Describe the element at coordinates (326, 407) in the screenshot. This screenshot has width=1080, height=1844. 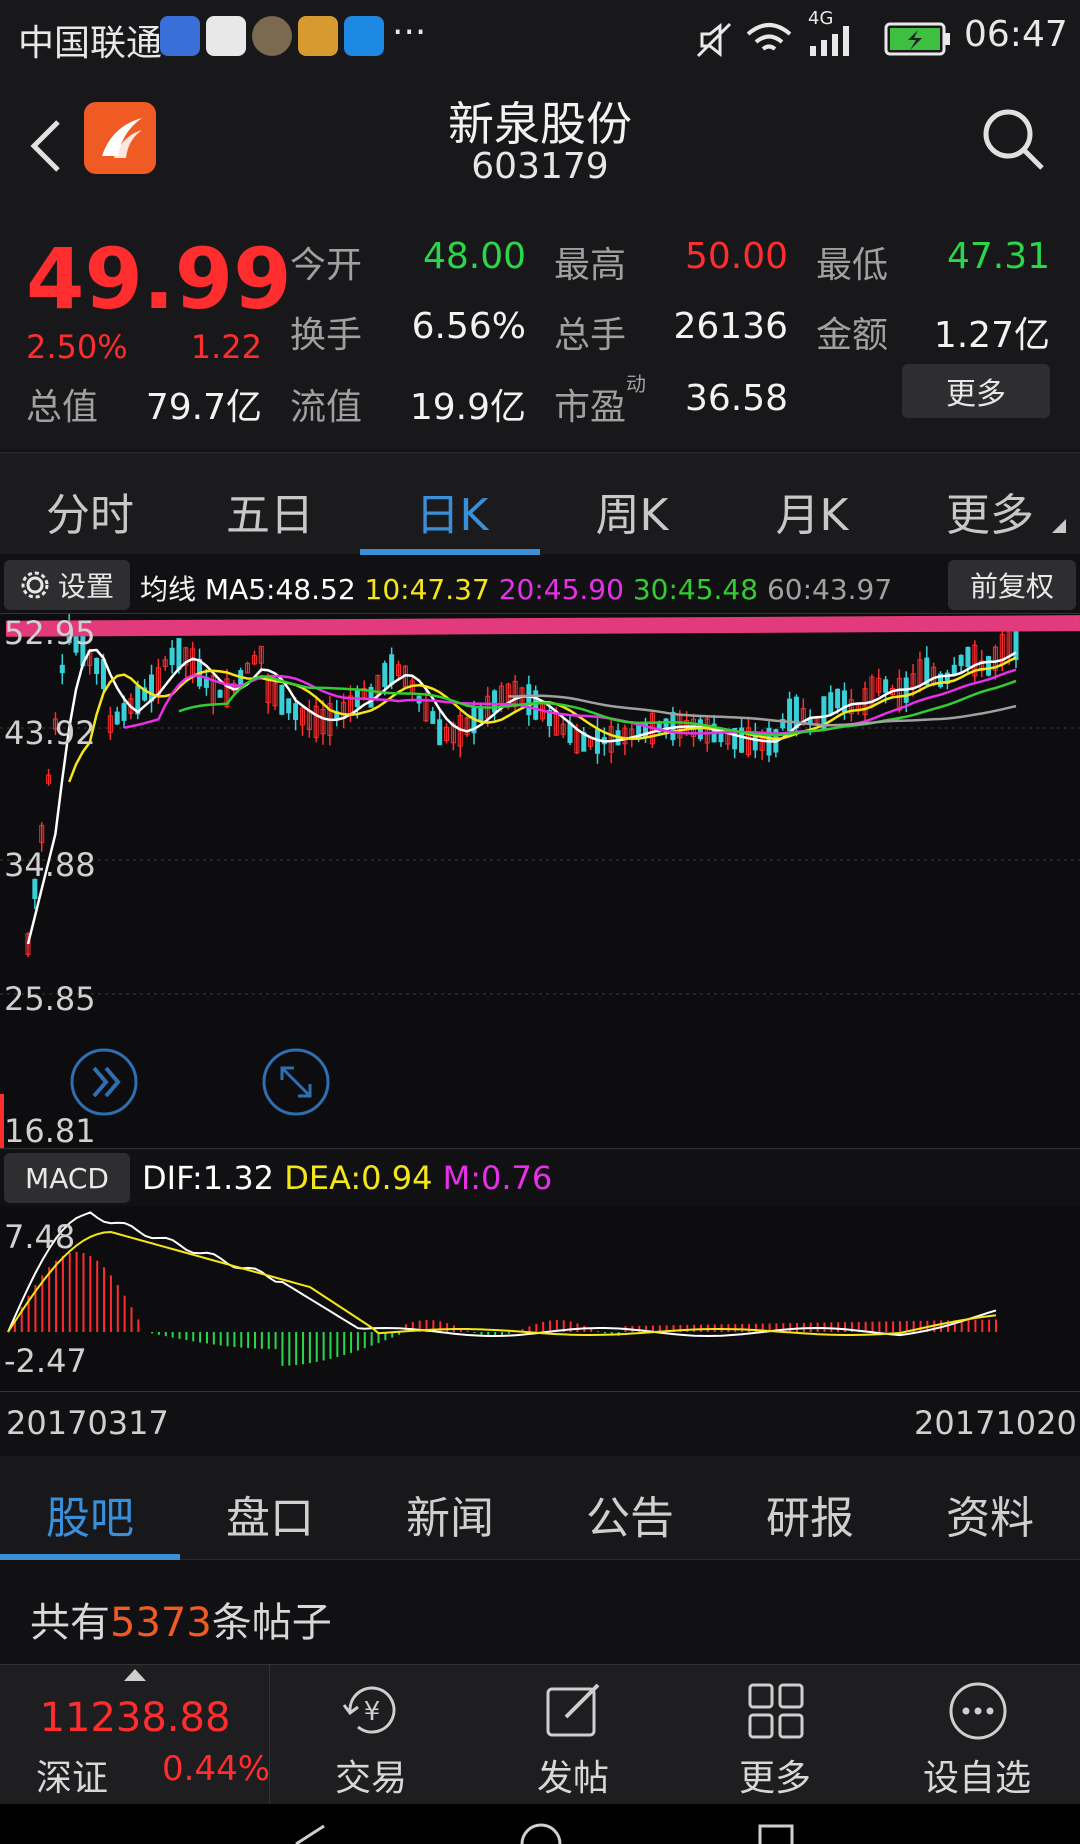
I see `float-label: 流值` at that location.